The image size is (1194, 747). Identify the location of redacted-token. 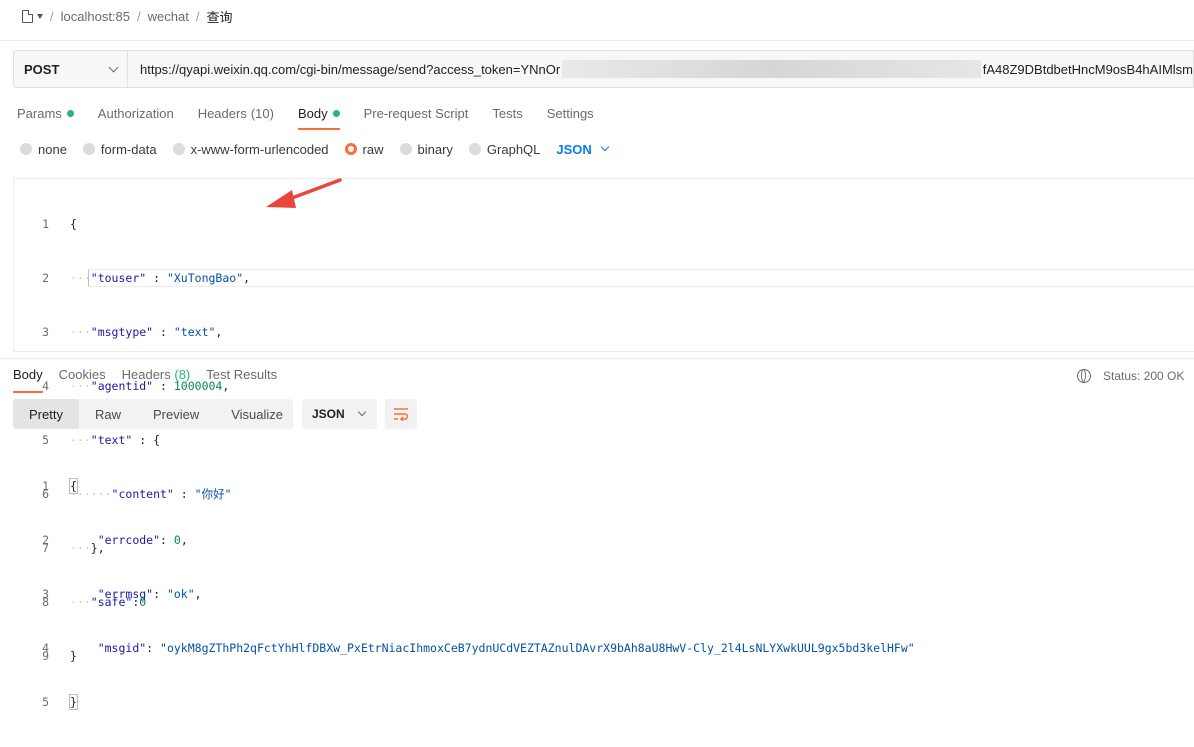
(771, 69).